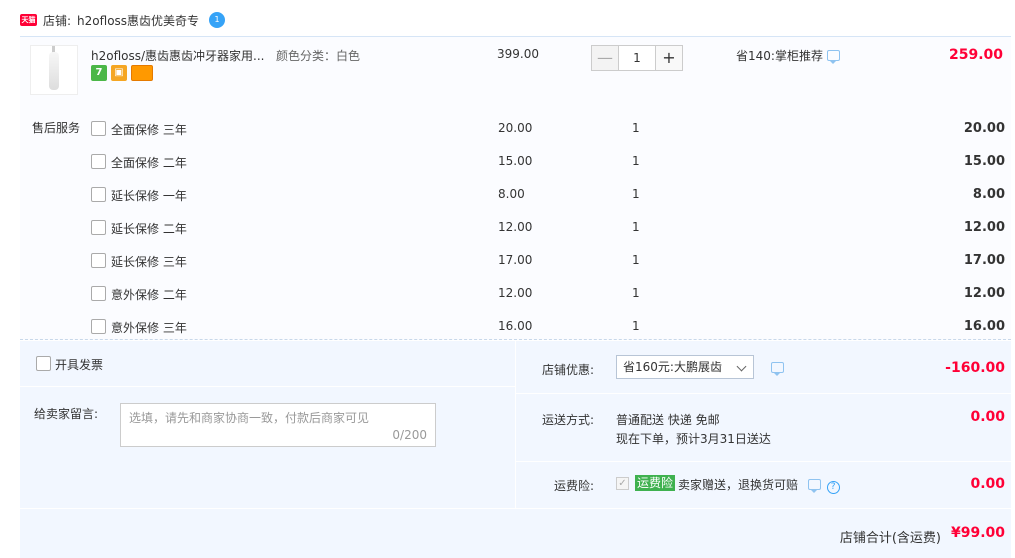 The height and width of the screenshot is (558, 1015). Describe the element at coordinates (249, 418) in the screenshot. I see `memo-placeholder: 选填，请先和商家协商一致，付款后商家可见` at that location.